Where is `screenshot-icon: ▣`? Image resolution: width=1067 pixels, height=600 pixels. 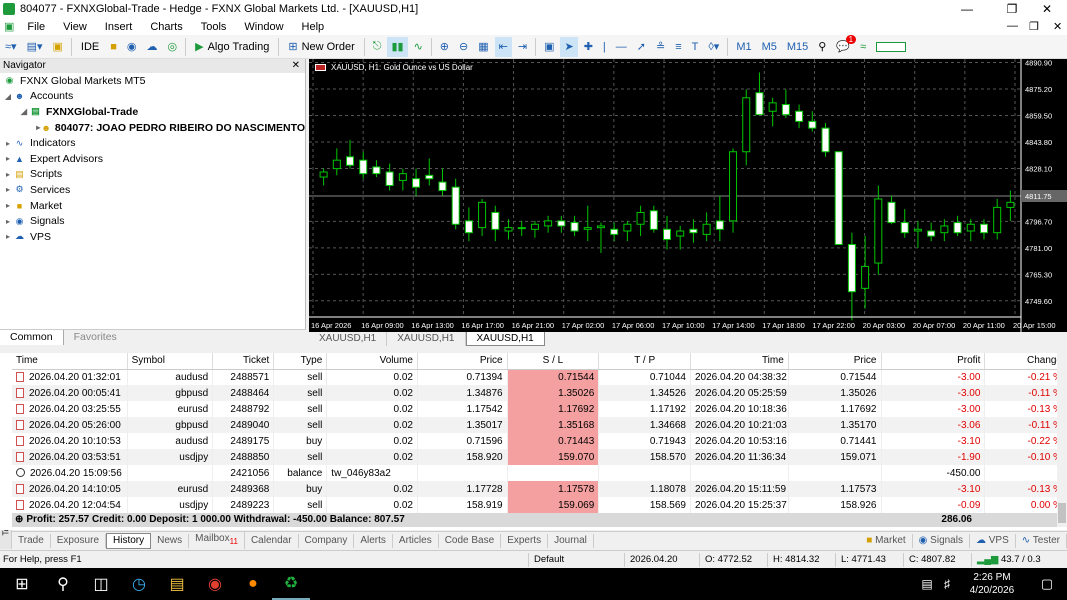 screenshot-icon: ▣ is located at coordinates (549, 47).